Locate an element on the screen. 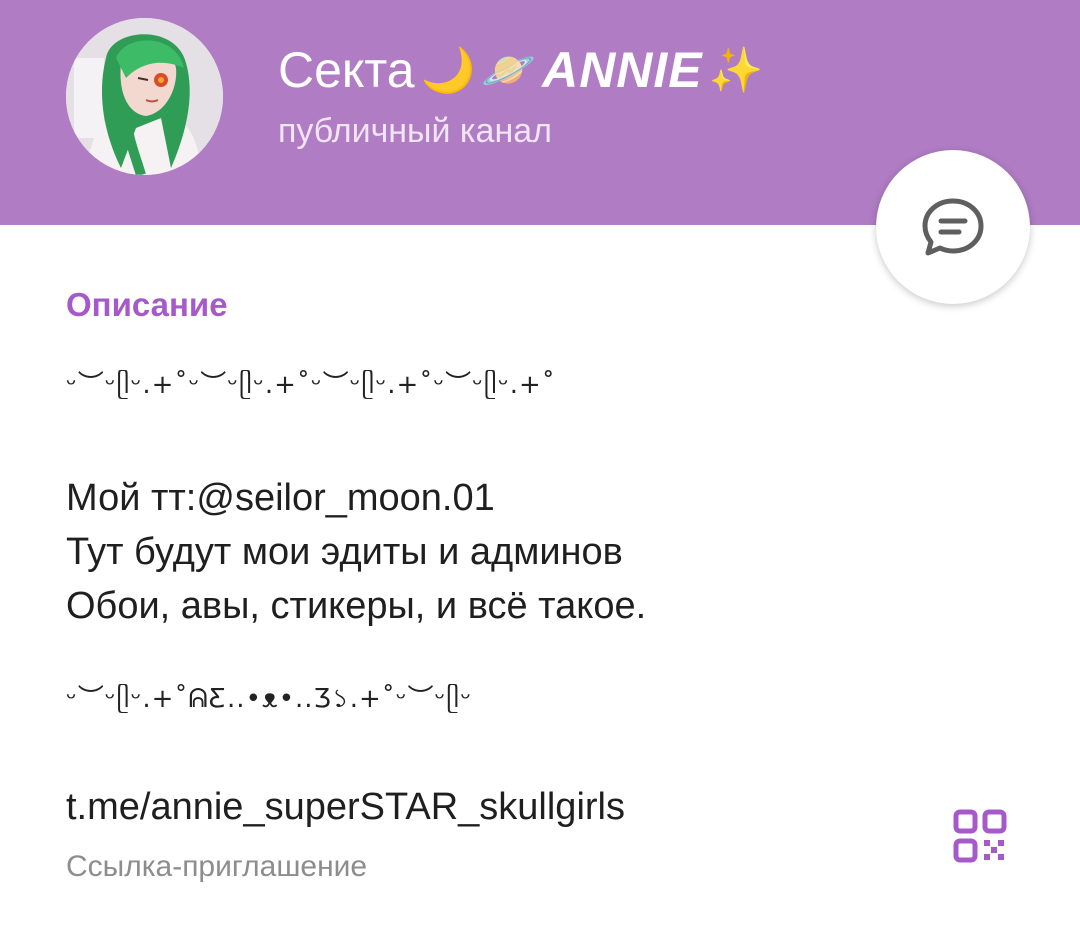  sparkles-icon: ✨ is located at coordinates (736, 70).